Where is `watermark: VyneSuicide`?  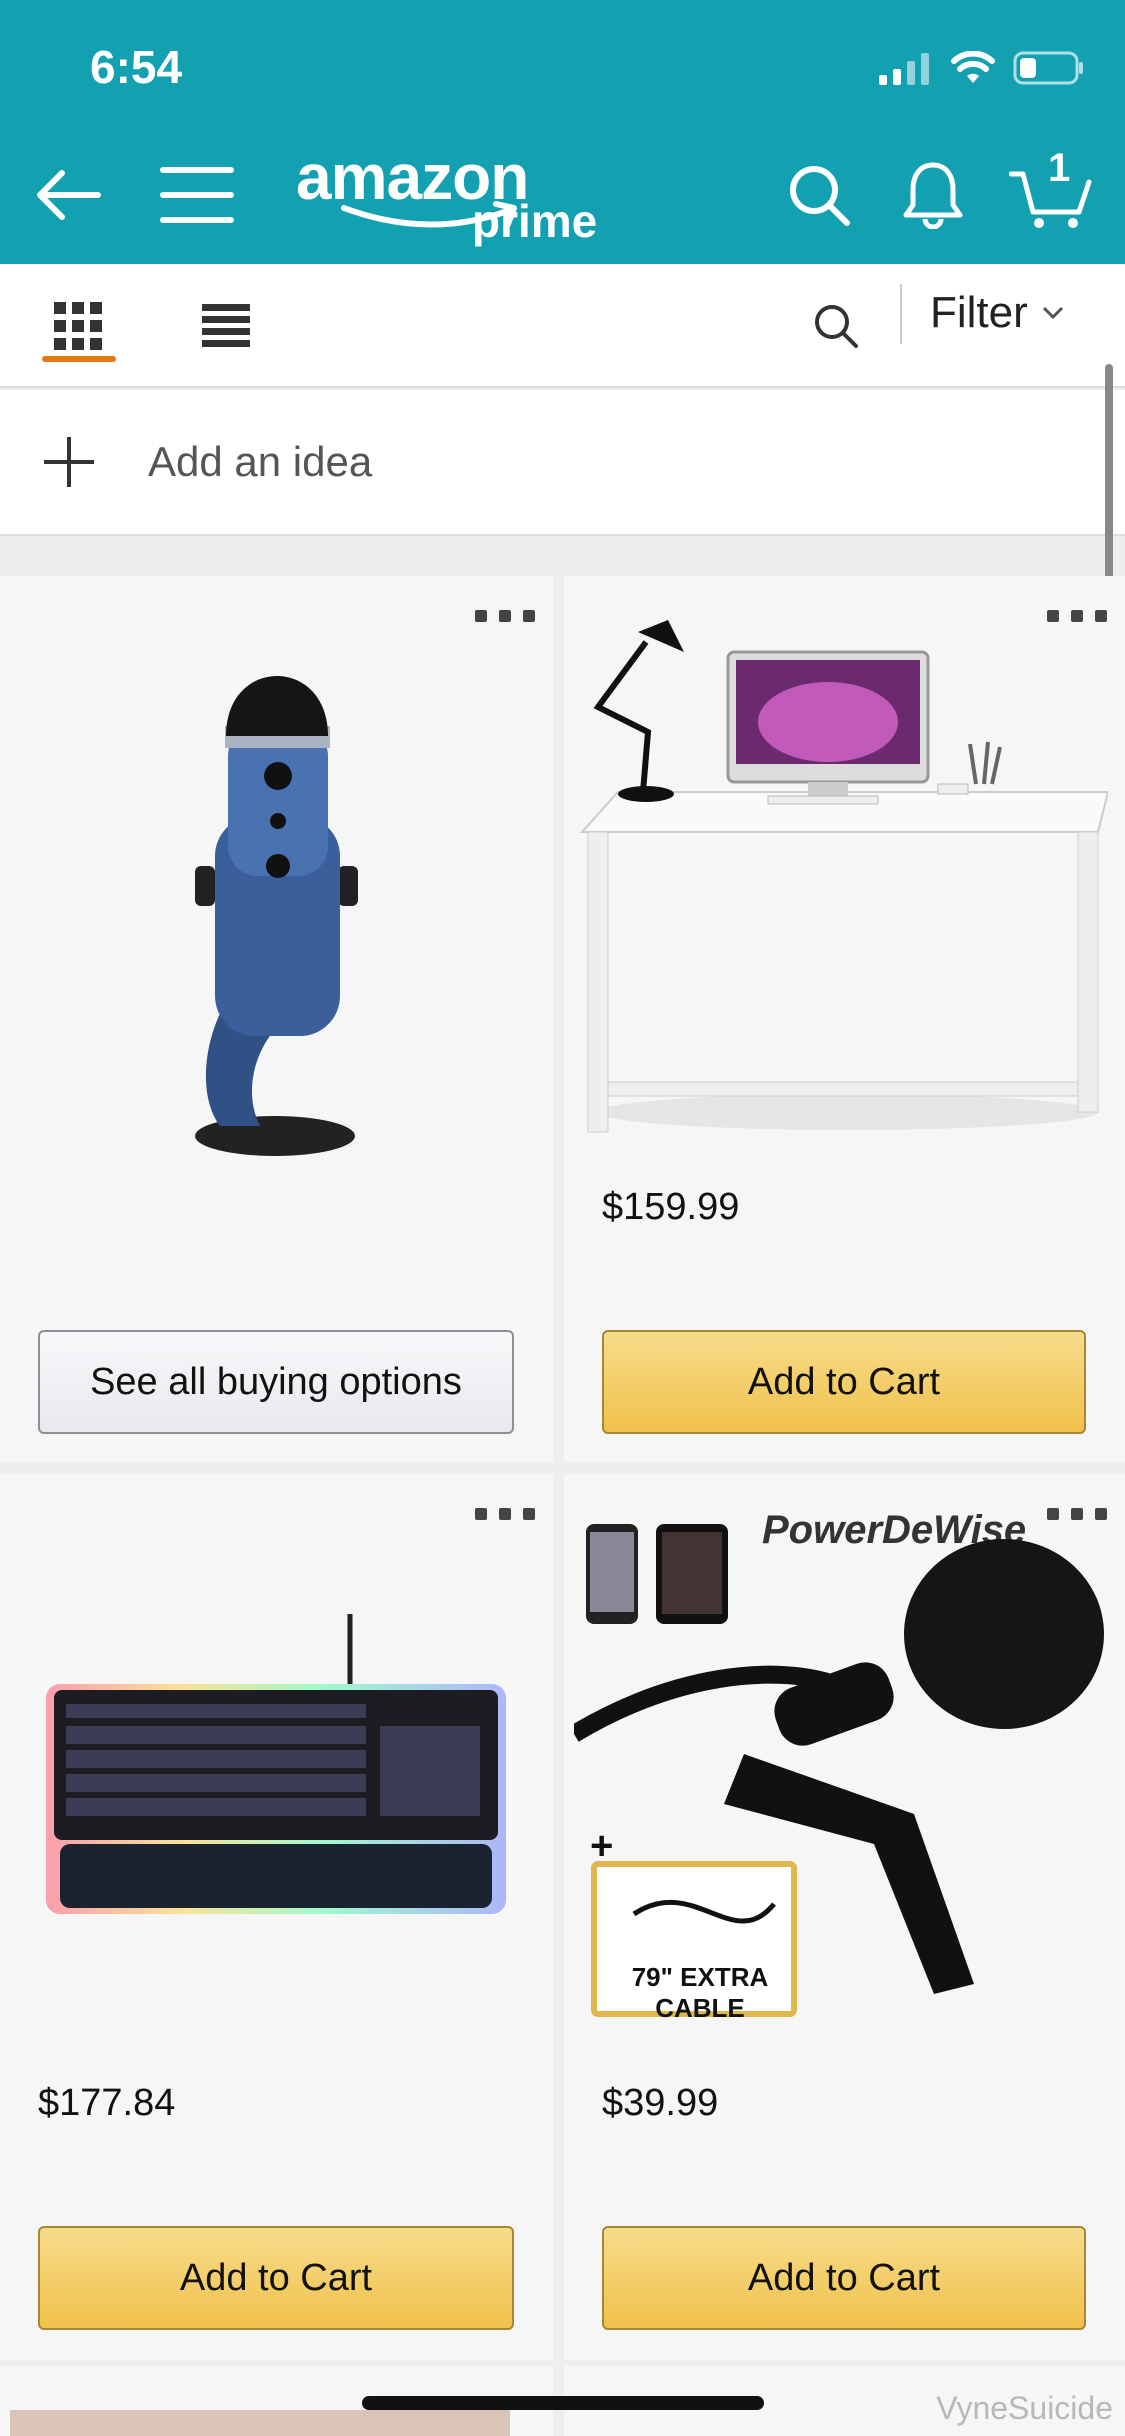
watermark: VyneSuicide is located at coordinates (1024, 2408).